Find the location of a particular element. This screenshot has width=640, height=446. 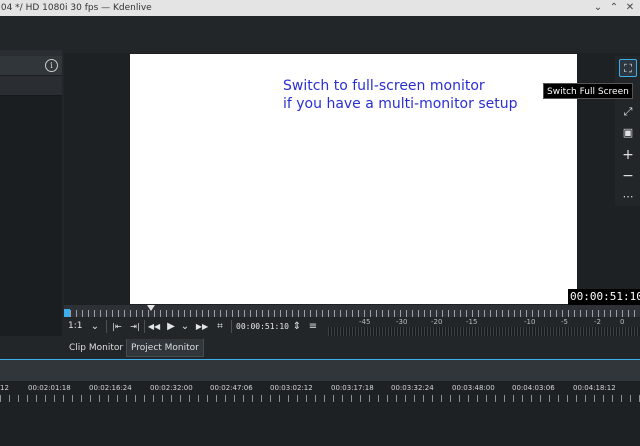

zoom-fit-icon: ⤢ is located at coordinates (628, 112).